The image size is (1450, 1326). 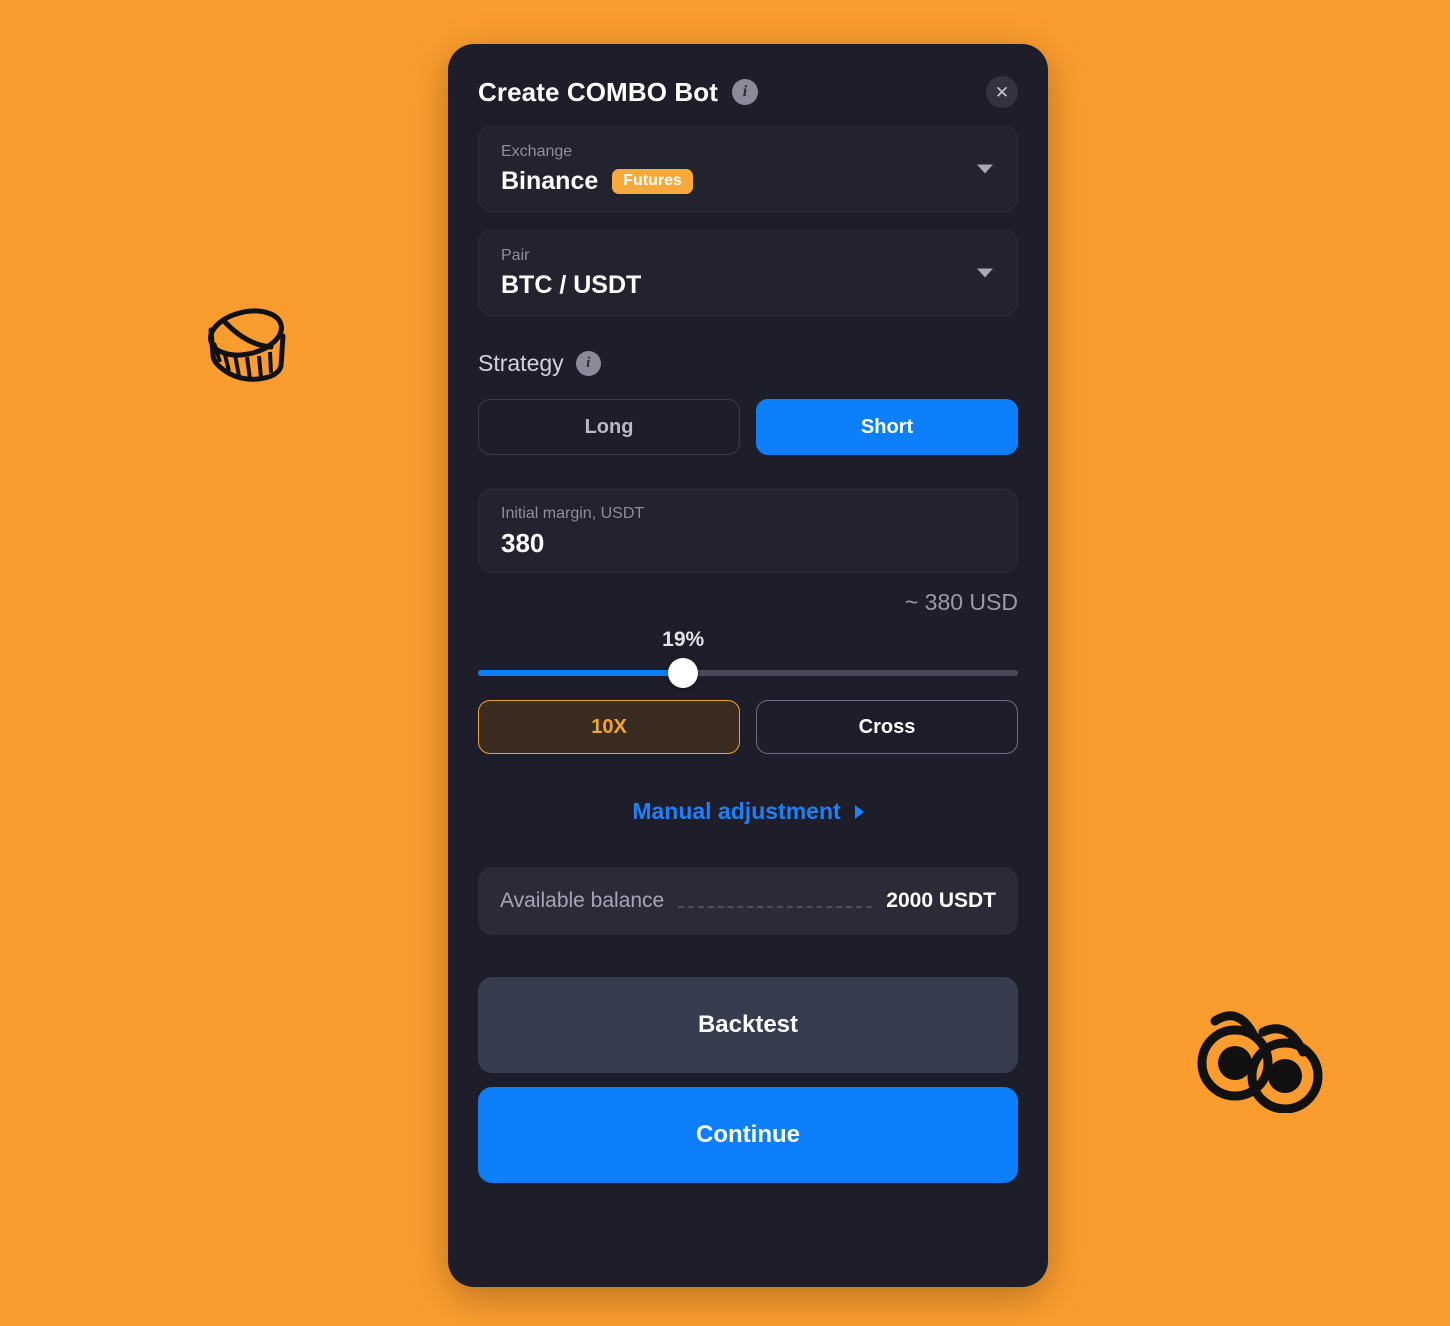 I want to click on continue-button: Continue, so click(x=748, y=1135).